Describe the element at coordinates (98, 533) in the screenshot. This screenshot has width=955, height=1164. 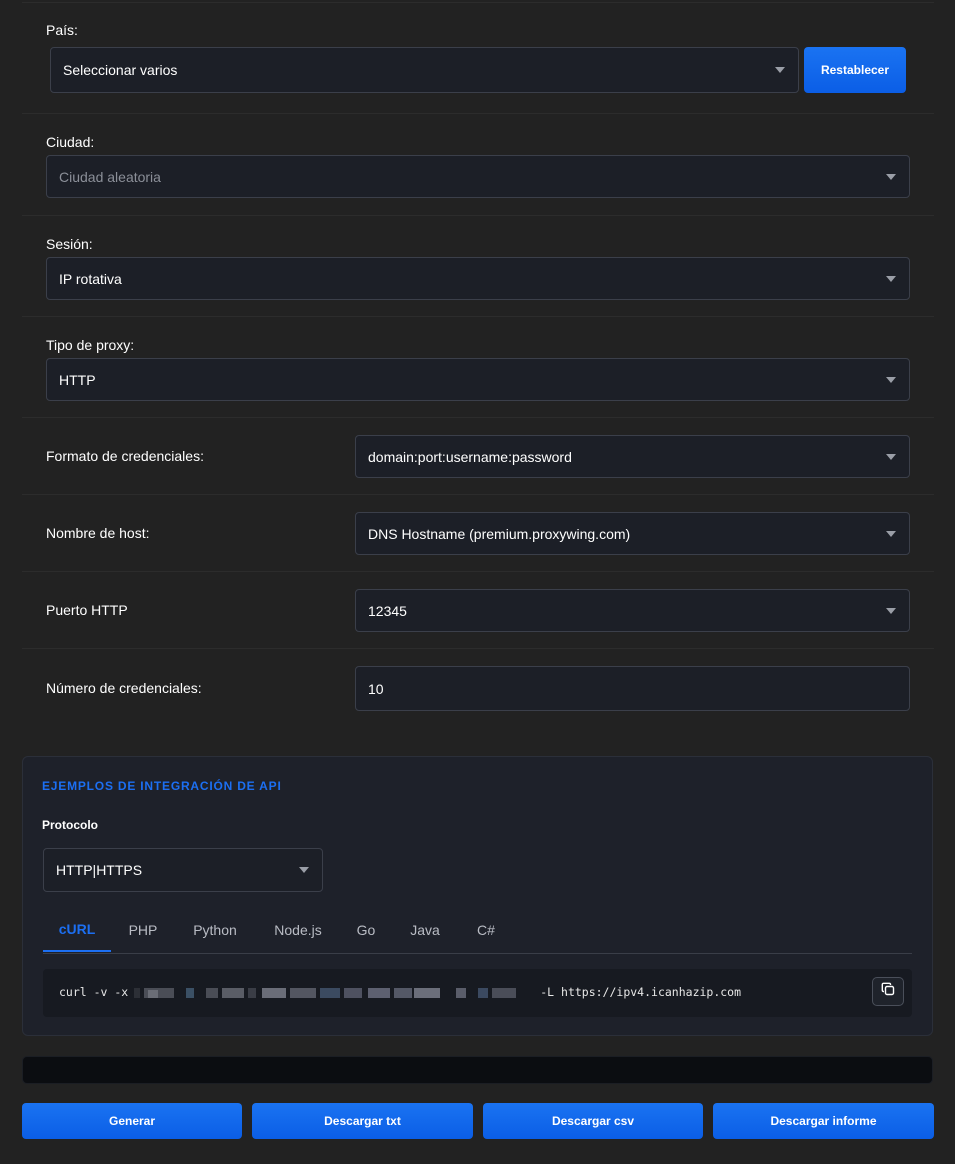
I see `hostname-label: Nombre de host:` at that location.